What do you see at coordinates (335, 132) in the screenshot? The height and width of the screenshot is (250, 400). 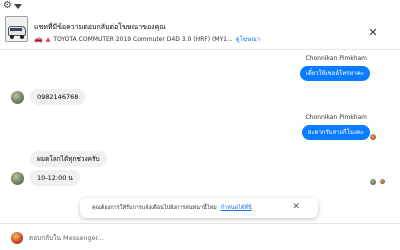 I see `outgoing-message-bubble: สะดวกรับสายกี่โมงคะ` at bounding box center [335, 132].